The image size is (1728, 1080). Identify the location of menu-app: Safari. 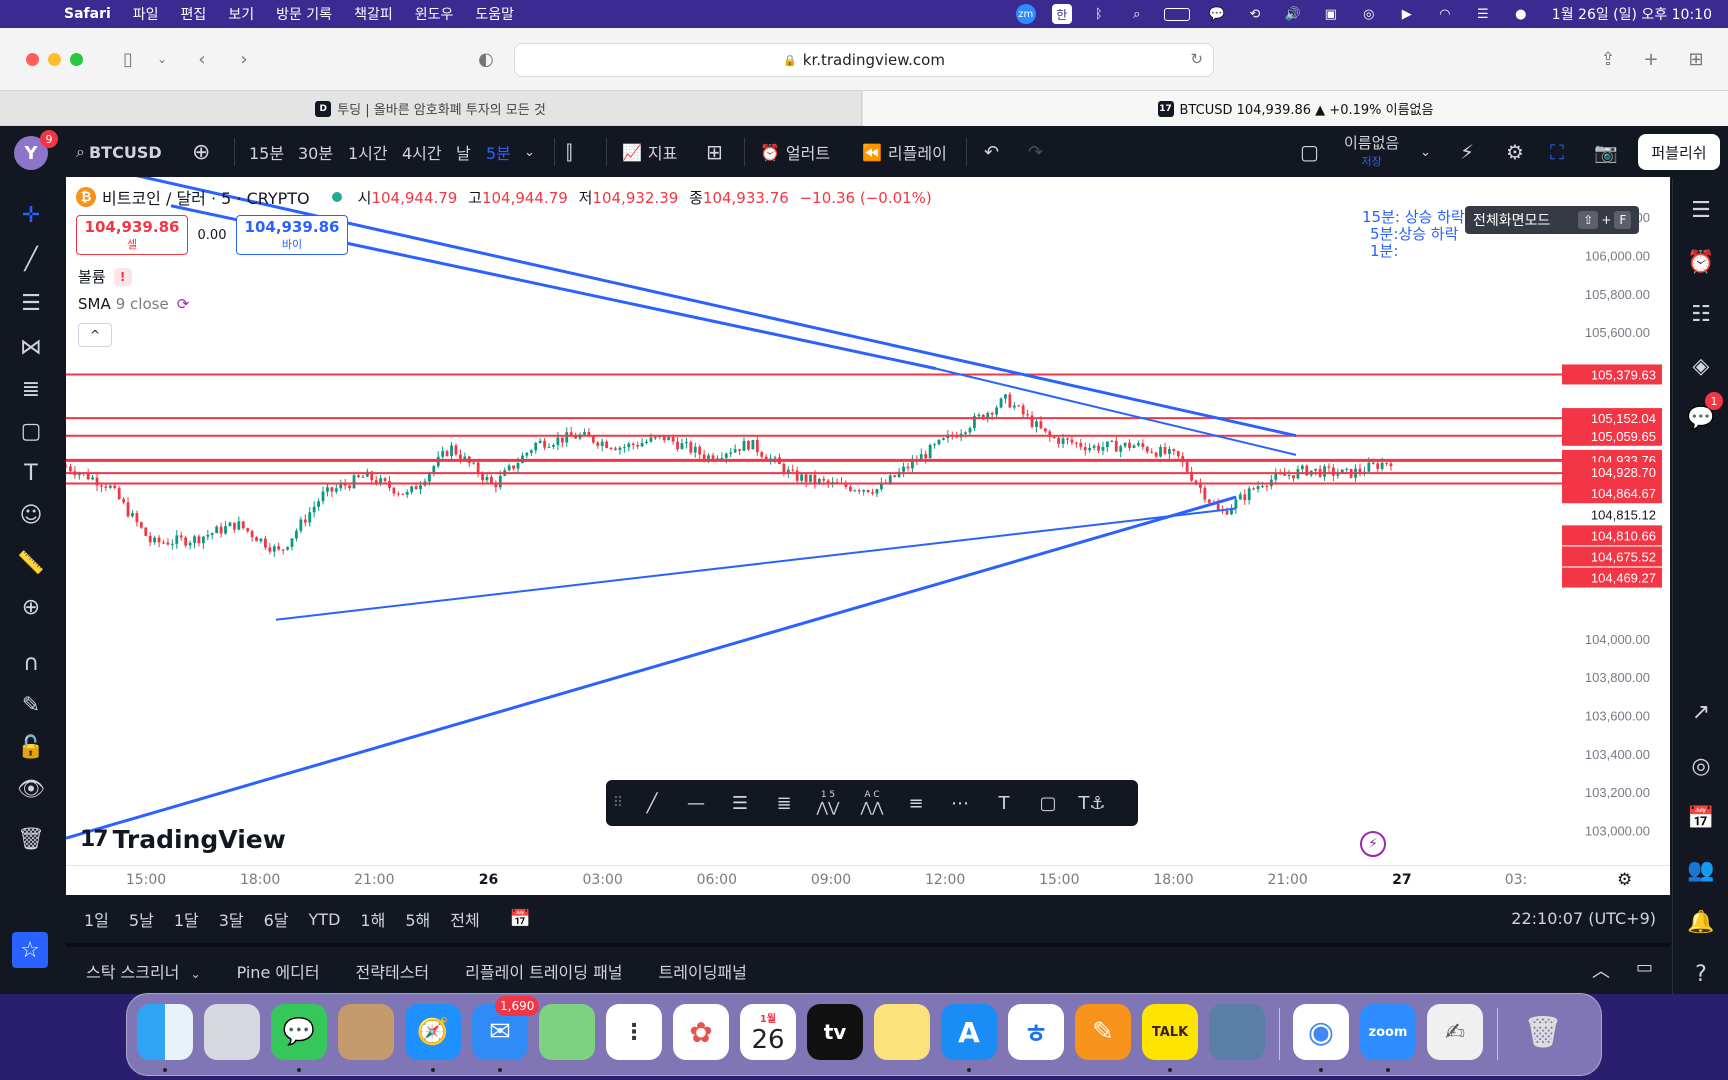
(87, 14).